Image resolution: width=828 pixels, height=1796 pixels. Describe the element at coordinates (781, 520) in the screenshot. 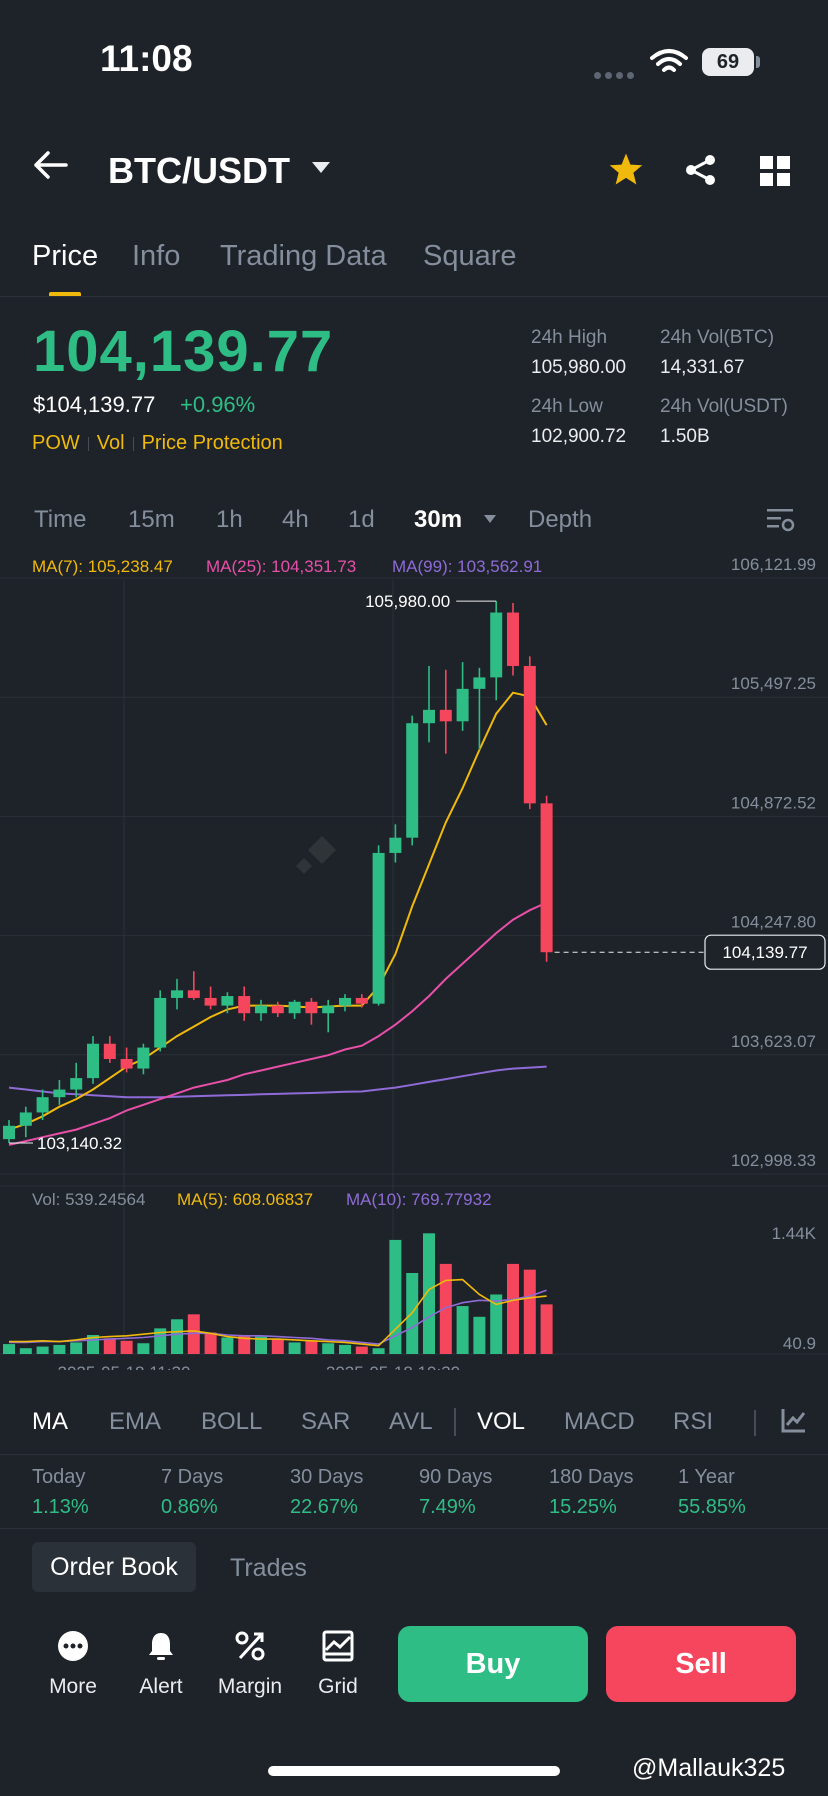

I see `chart-settings-icon` at that location.